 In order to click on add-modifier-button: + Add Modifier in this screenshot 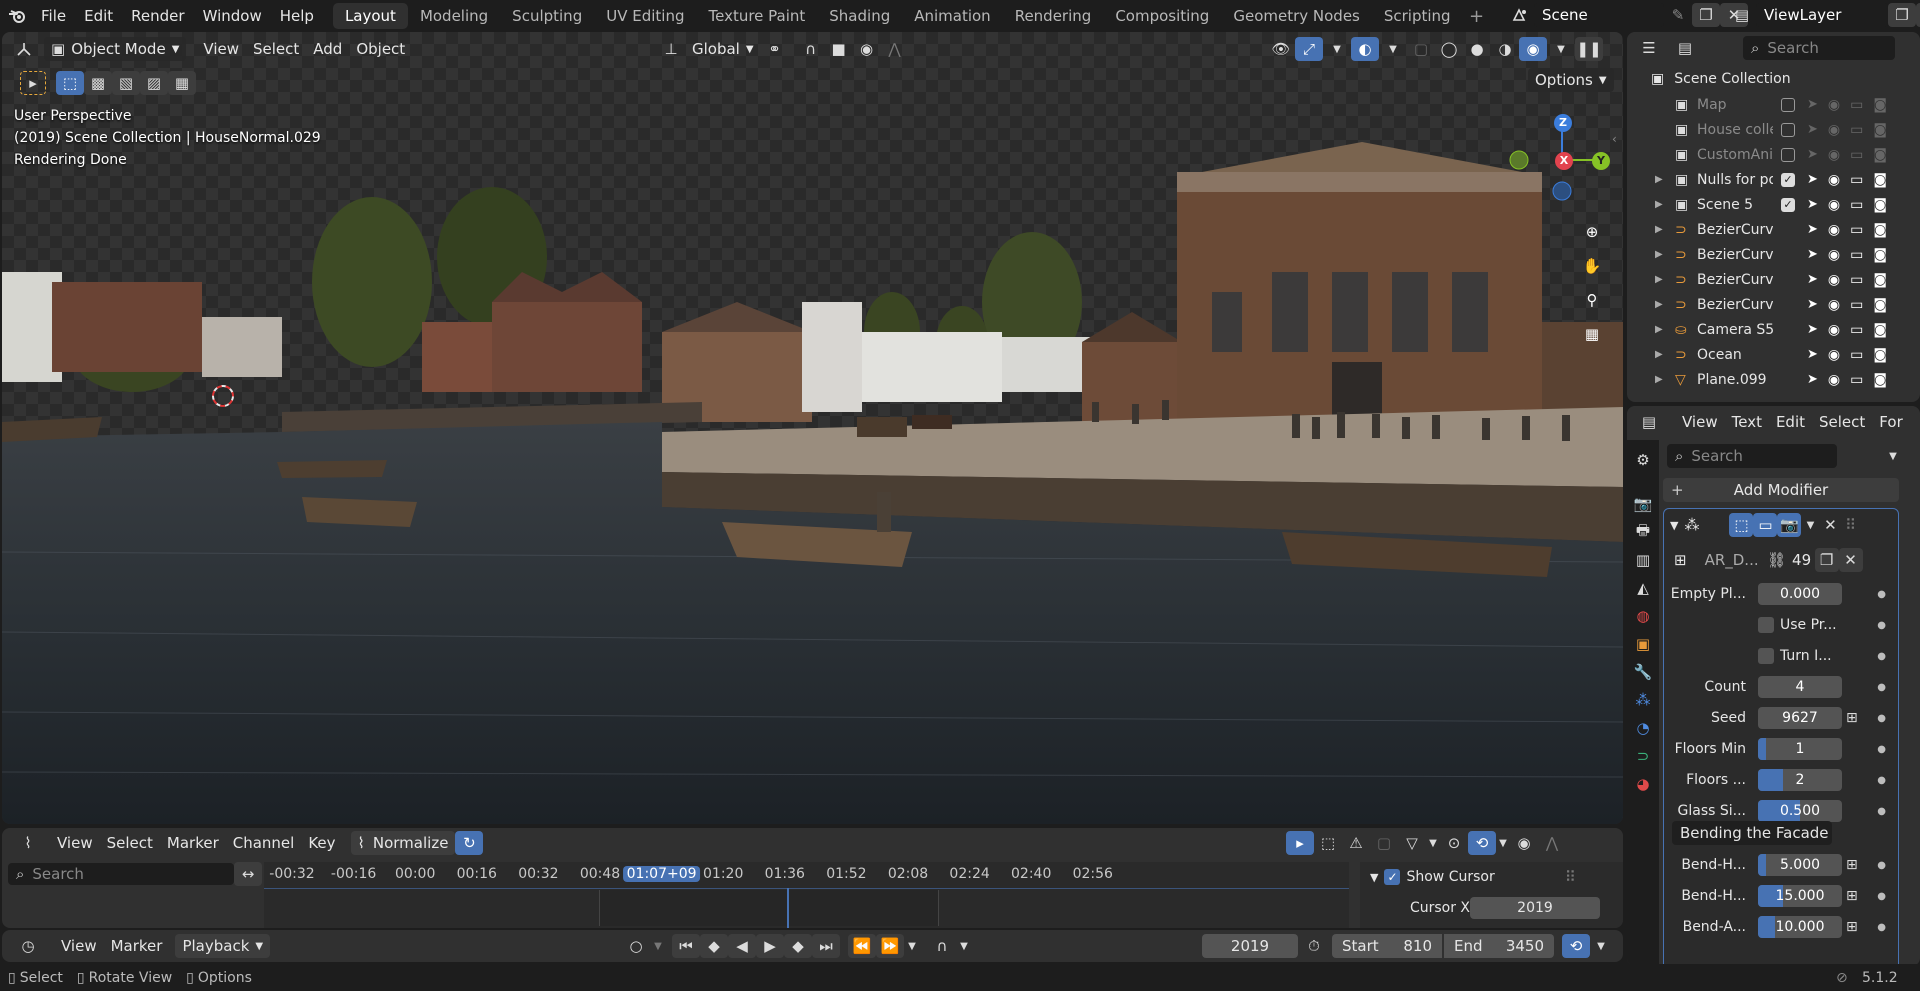, I will do `click(1781, 490)`.